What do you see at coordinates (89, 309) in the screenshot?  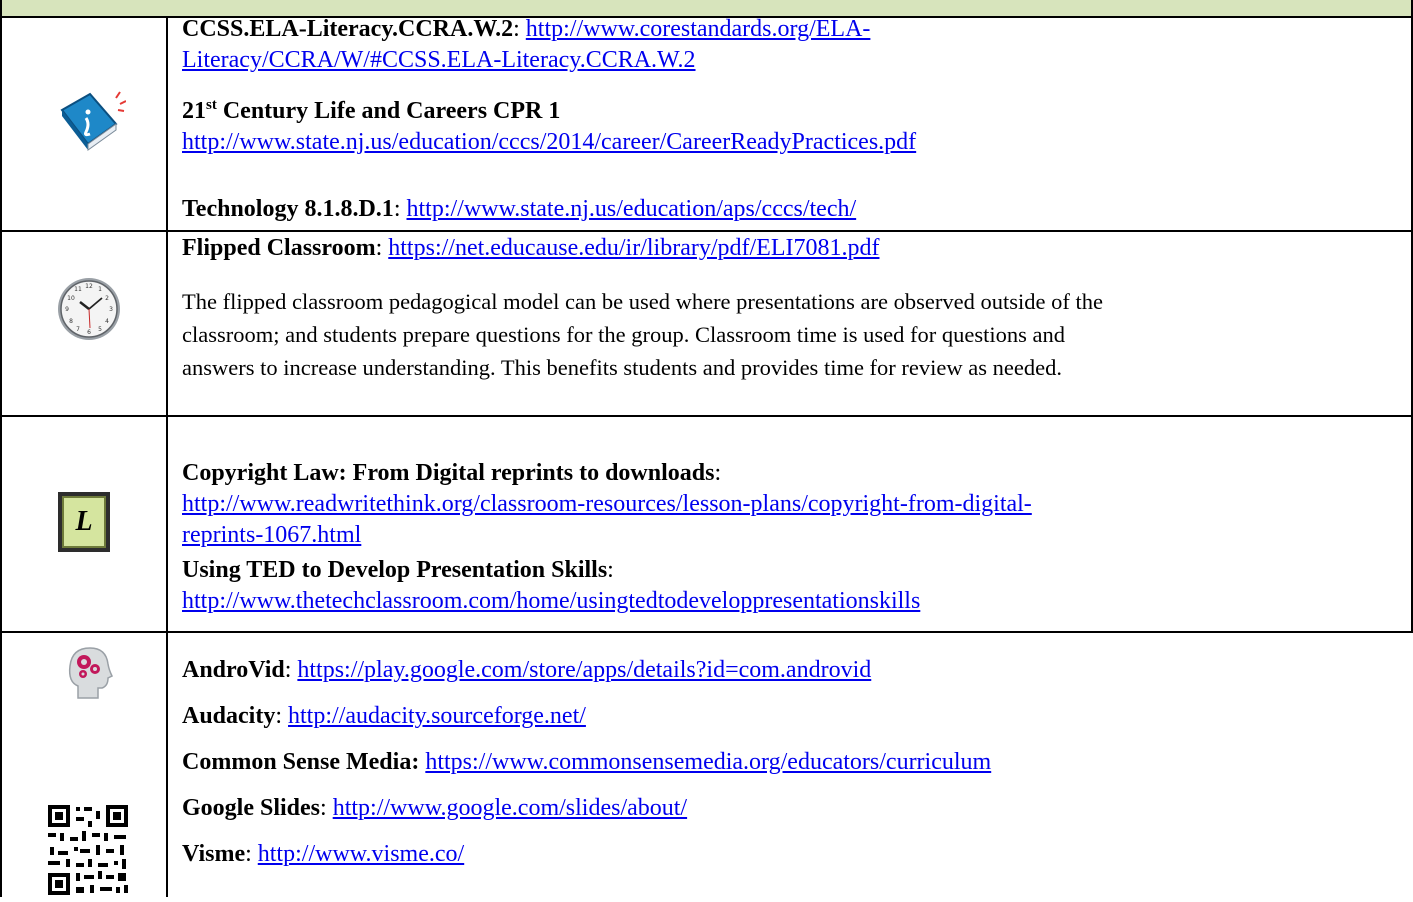 I see `clock-icon: 12 3 6 9 1245 7 8 10 11` at bounding box center [89, 309].